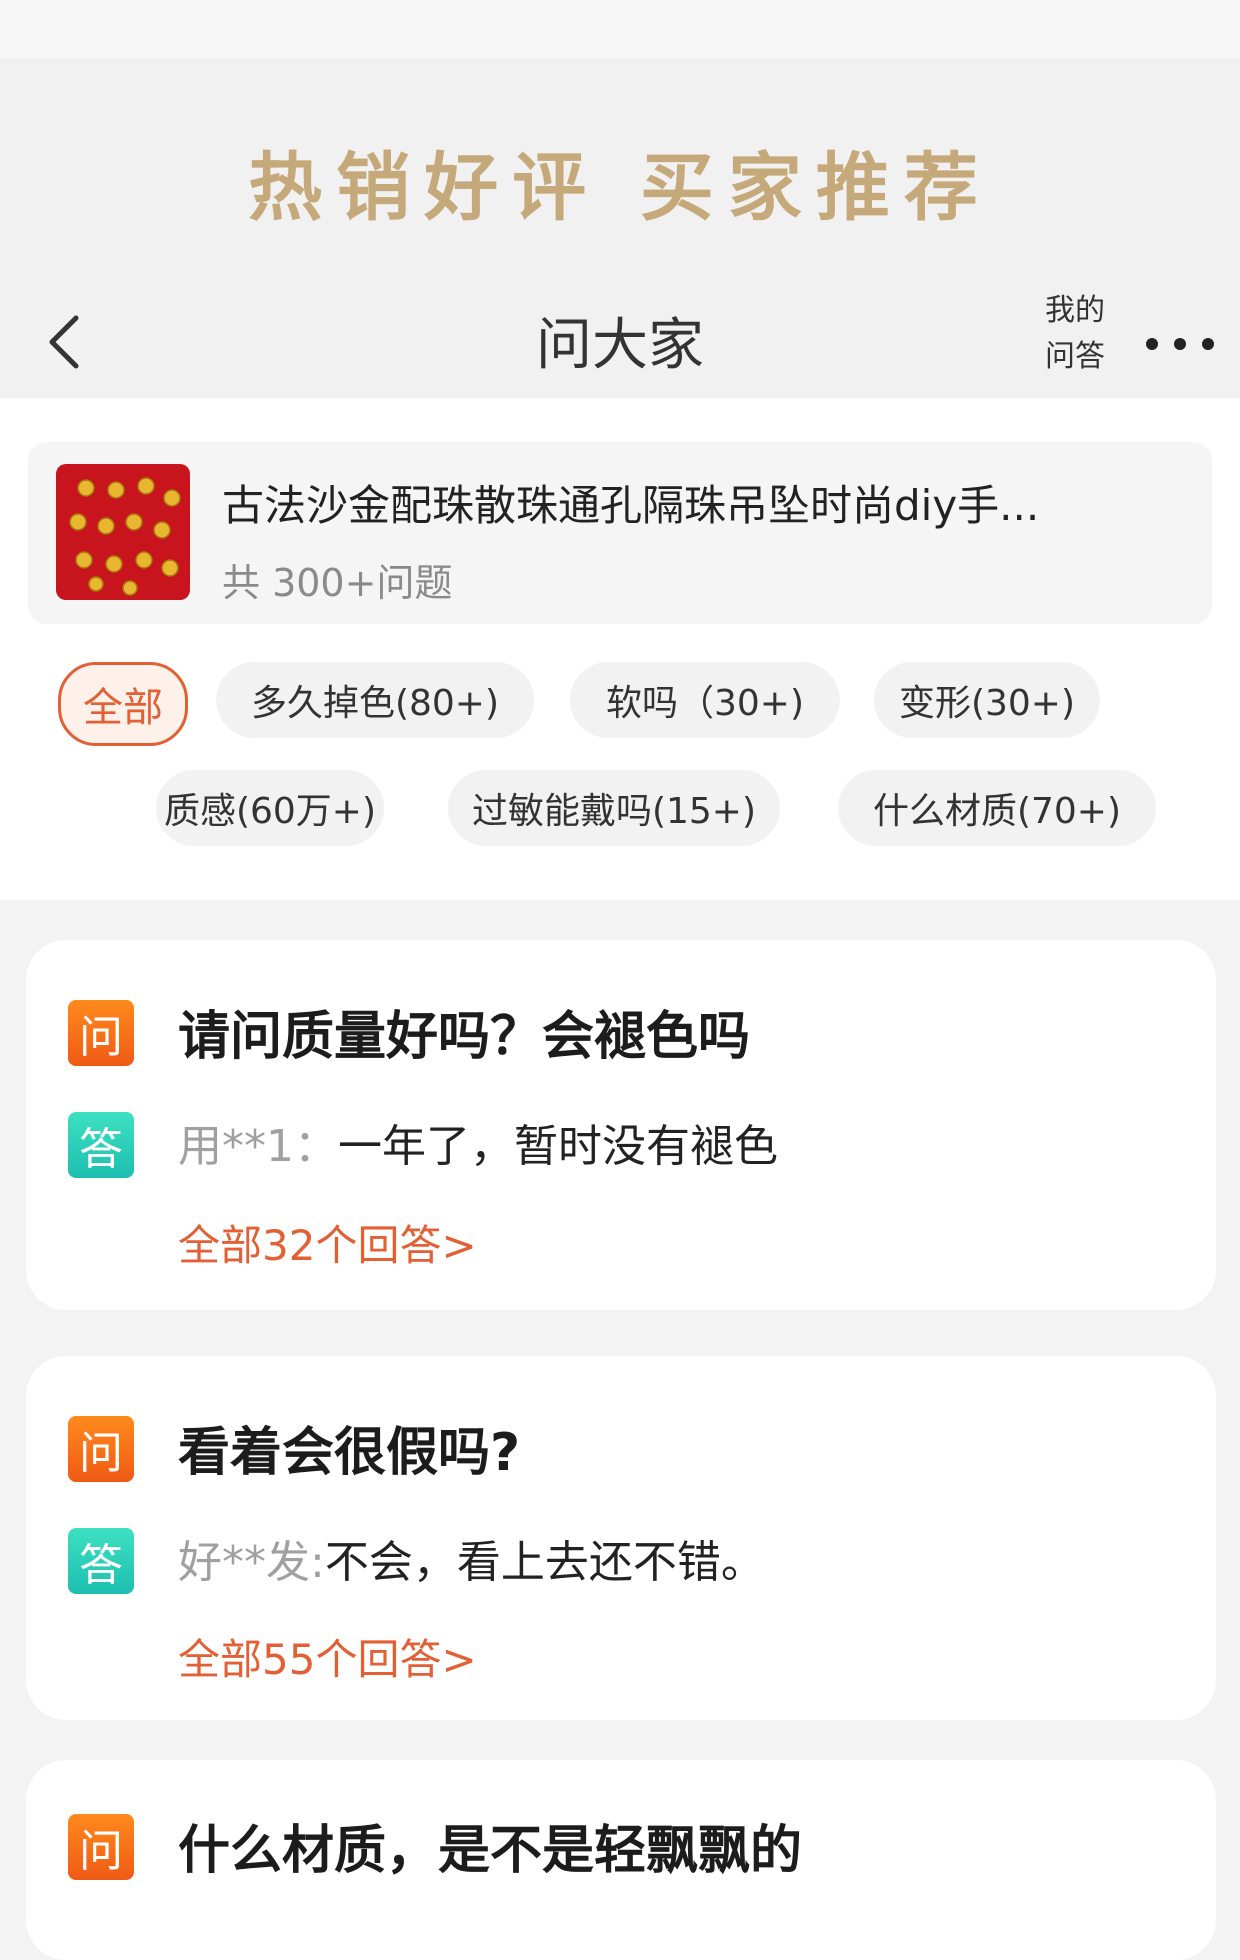 This screenshot has width=1240, height=1960. I want to click on question-count: 共 300+问题, so click(337, 583).